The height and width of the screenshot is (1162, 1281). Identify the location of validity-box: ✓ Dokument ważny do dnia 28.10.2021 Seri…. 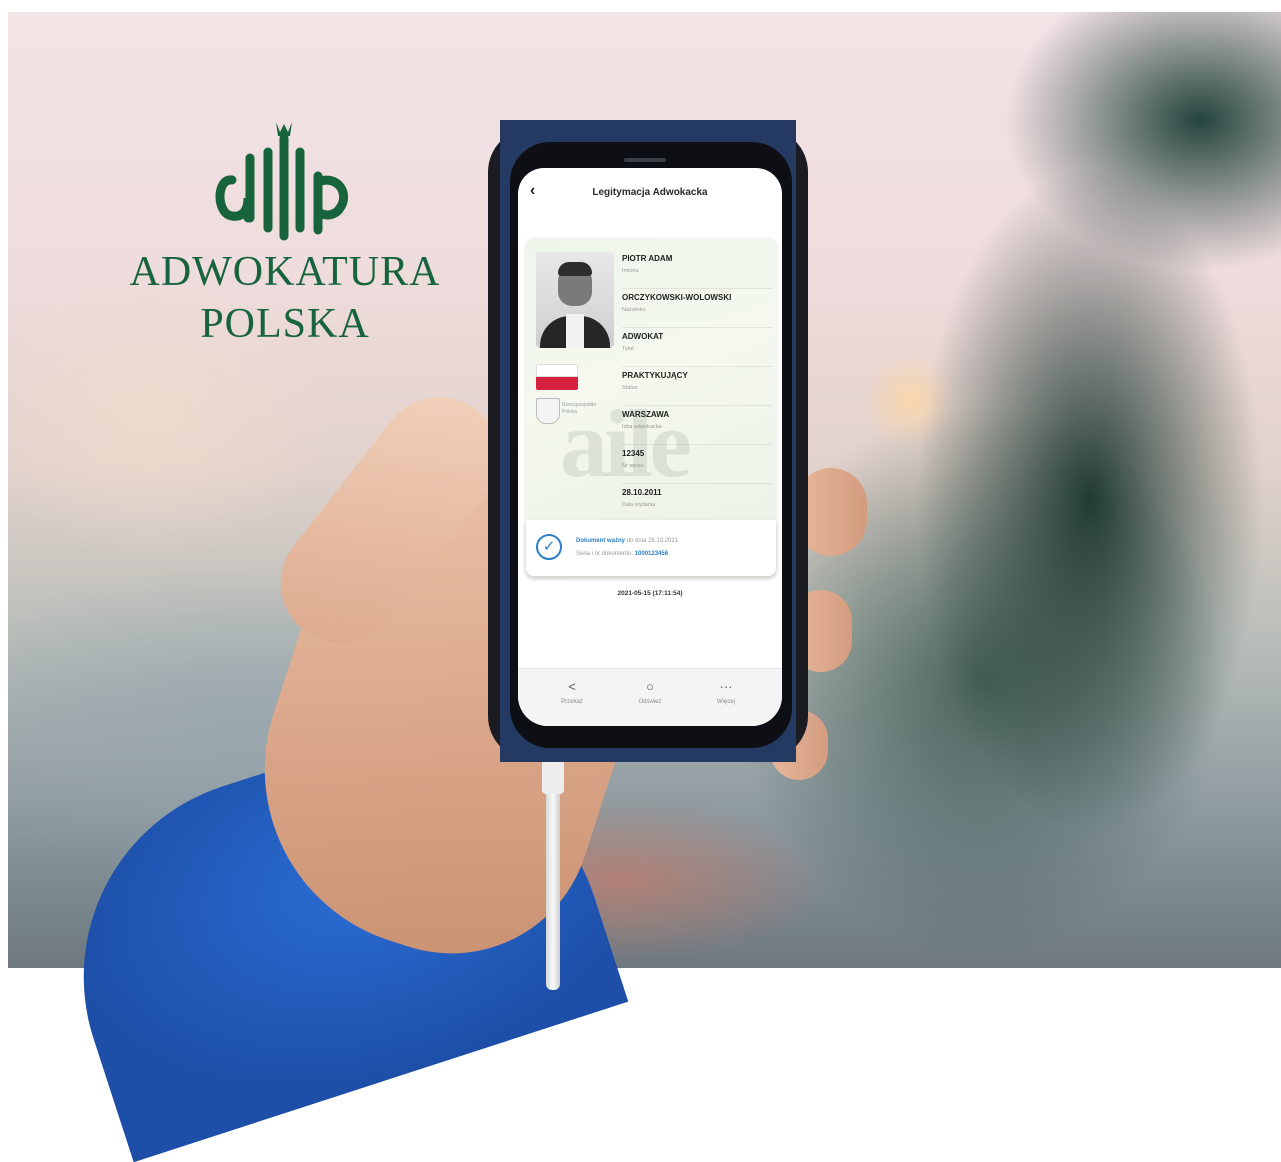
(651, 548).